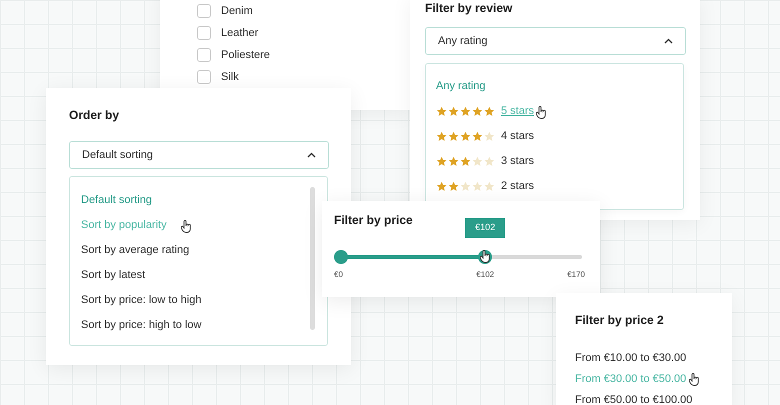 This screenshot has width=780, height=405. I want to click on scrollbar, so click(312, 258).